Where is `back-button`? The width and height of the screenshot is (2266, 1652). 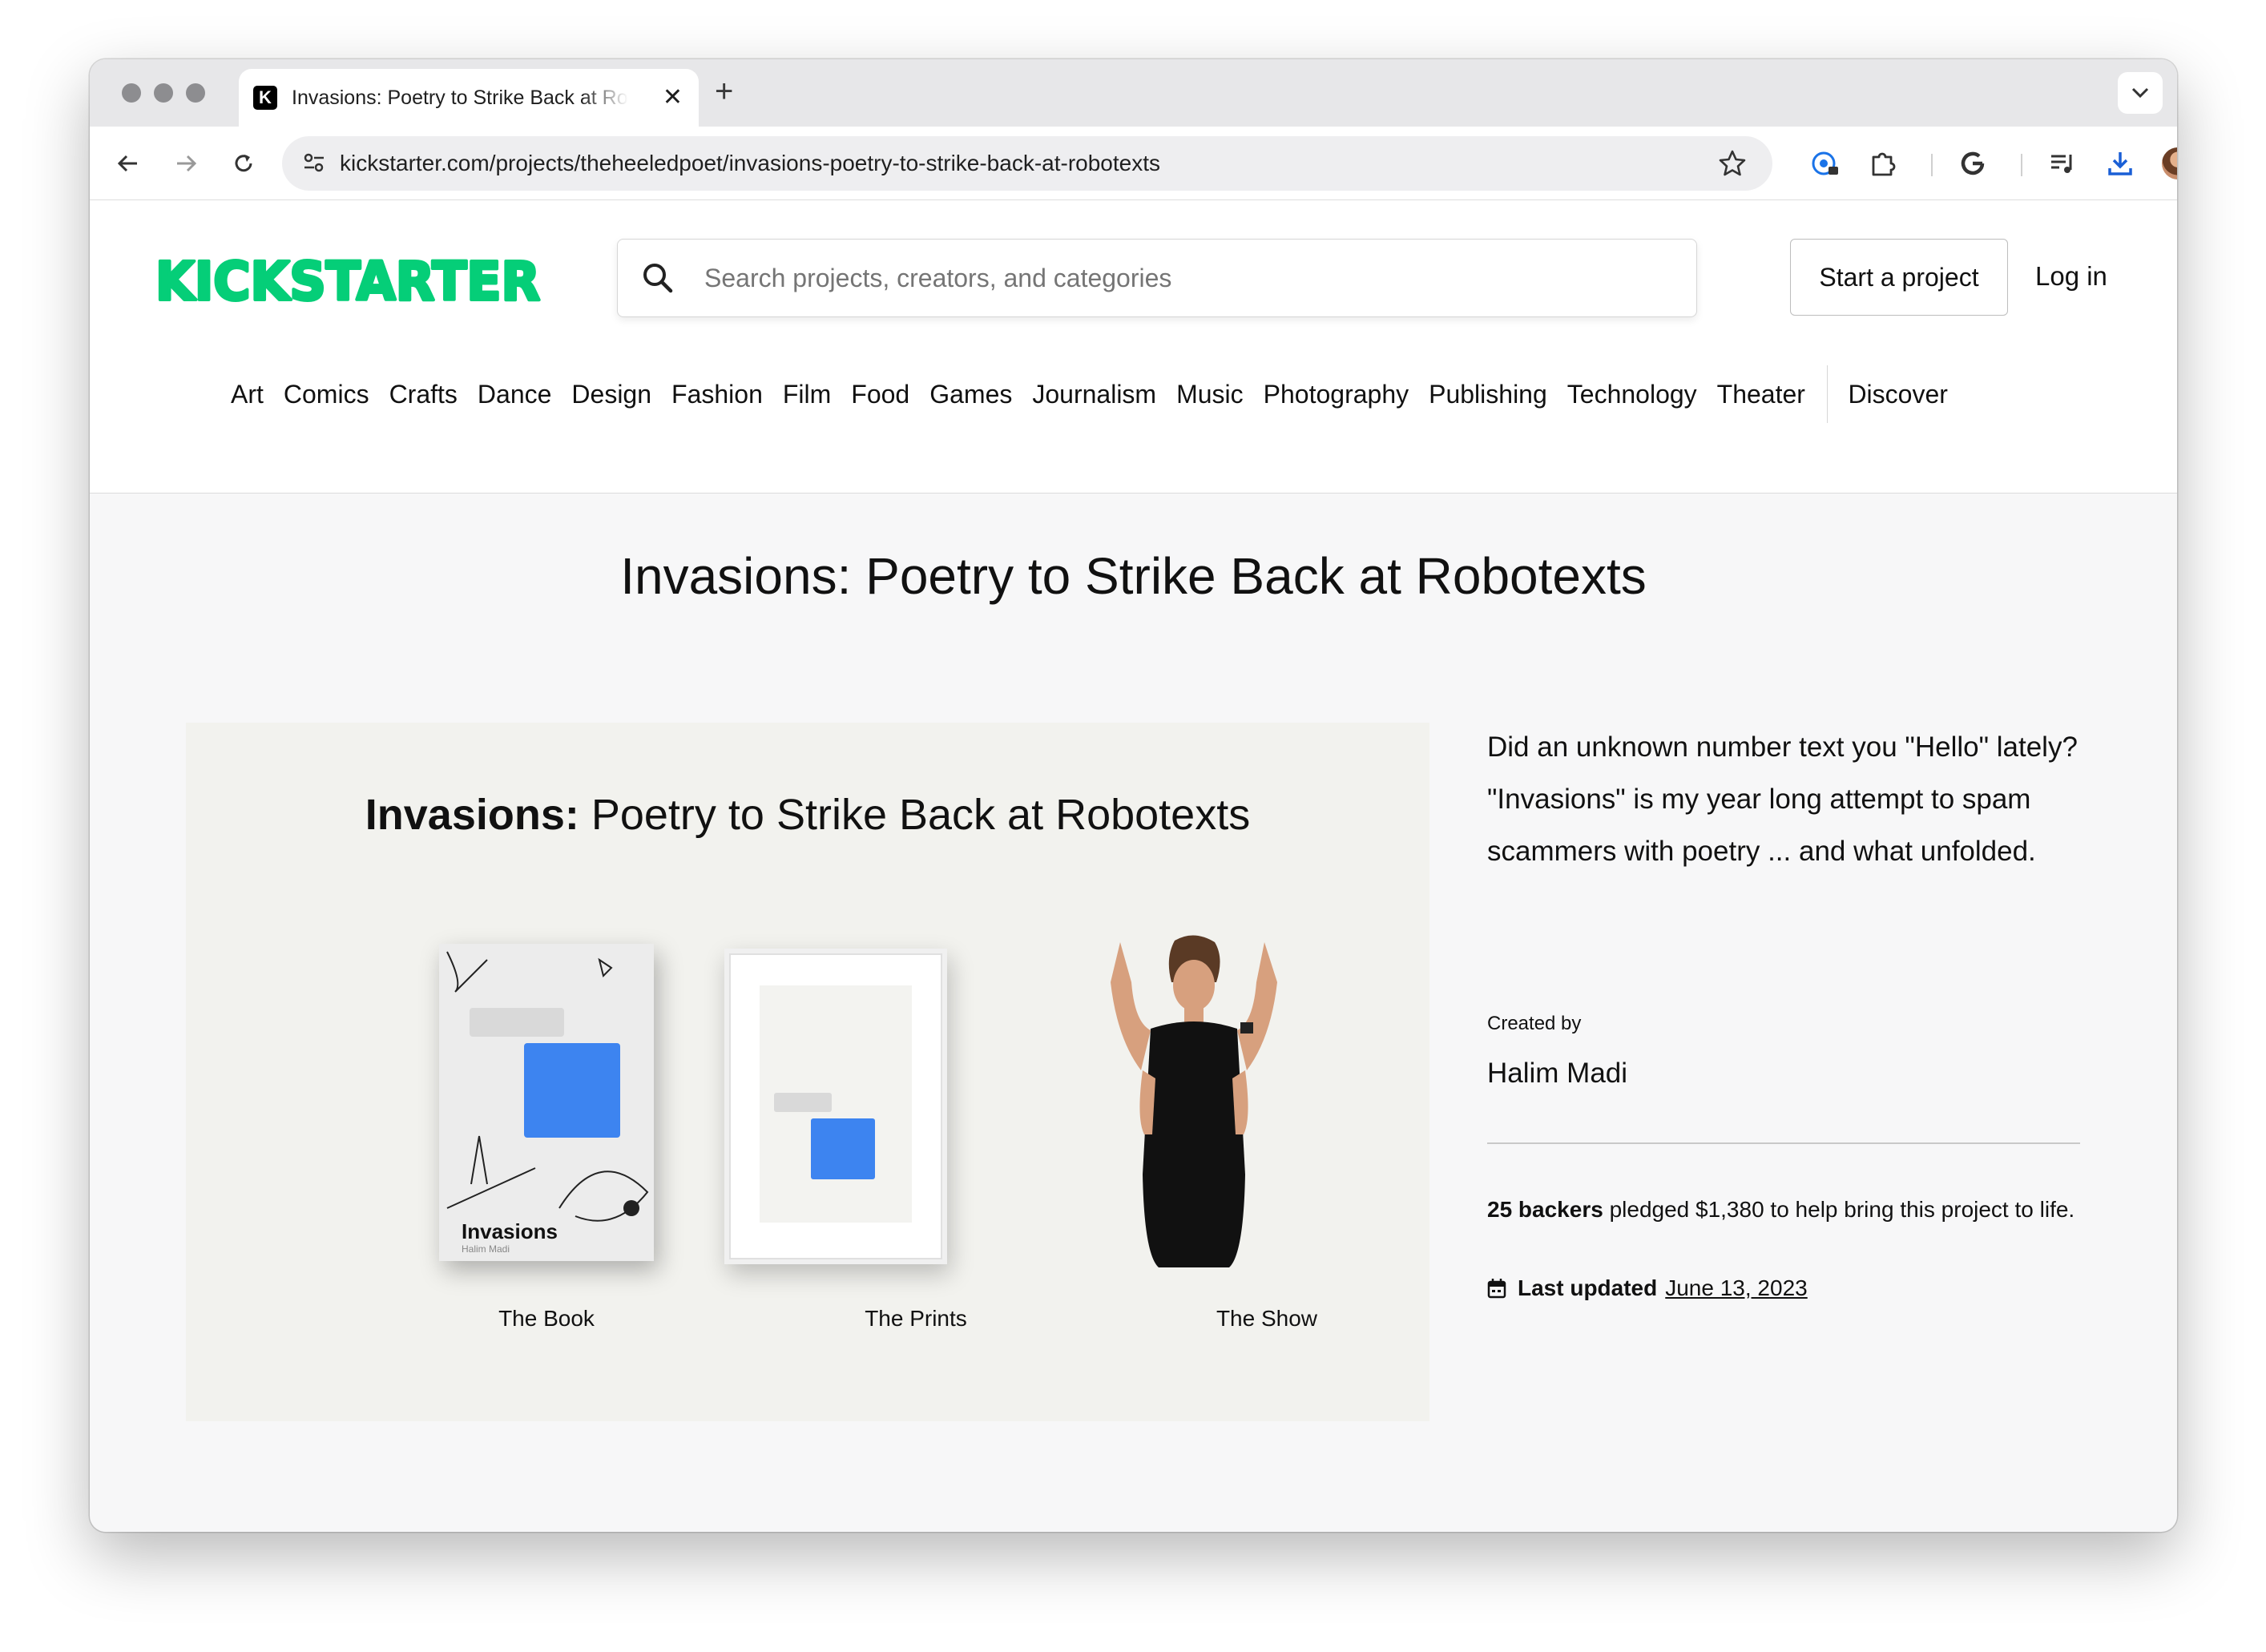
back-button is located at coordinates (128, 164).